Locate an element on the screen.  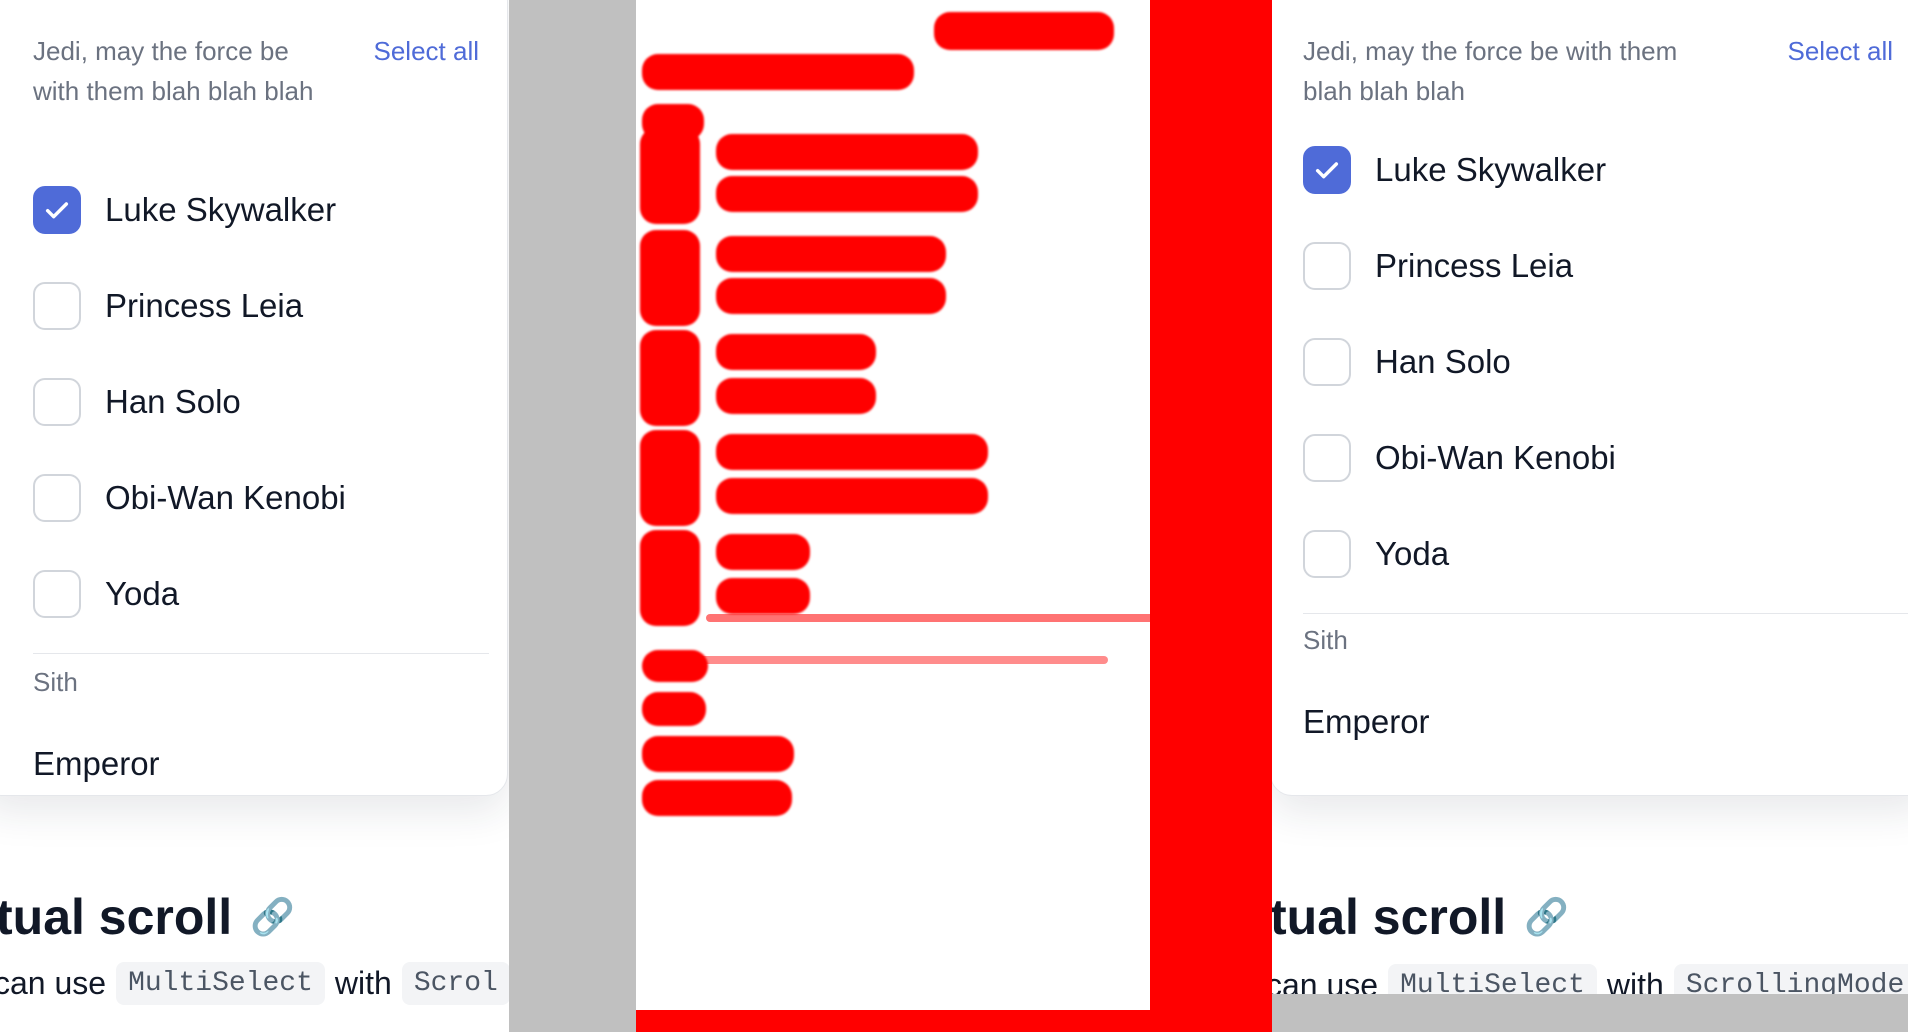
diff-red-column is located at coordinates (1211, 516).